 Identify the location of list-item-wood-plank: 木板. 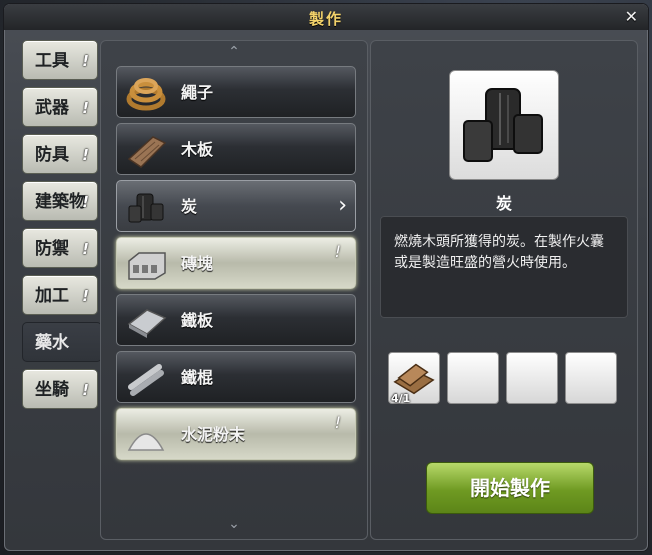
(236, 149).